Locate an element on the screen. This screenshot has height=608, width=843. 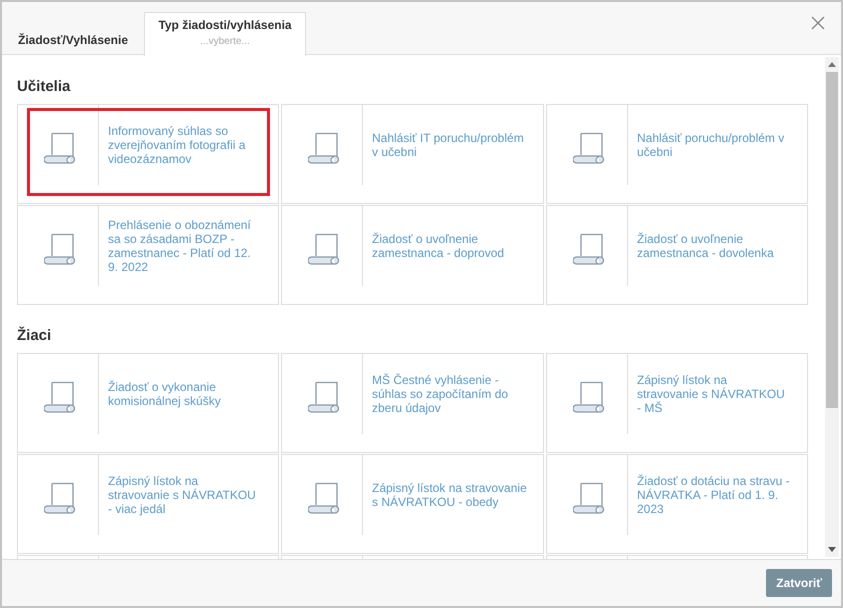
scroll-up-icon is located at coordinates (832, 64).